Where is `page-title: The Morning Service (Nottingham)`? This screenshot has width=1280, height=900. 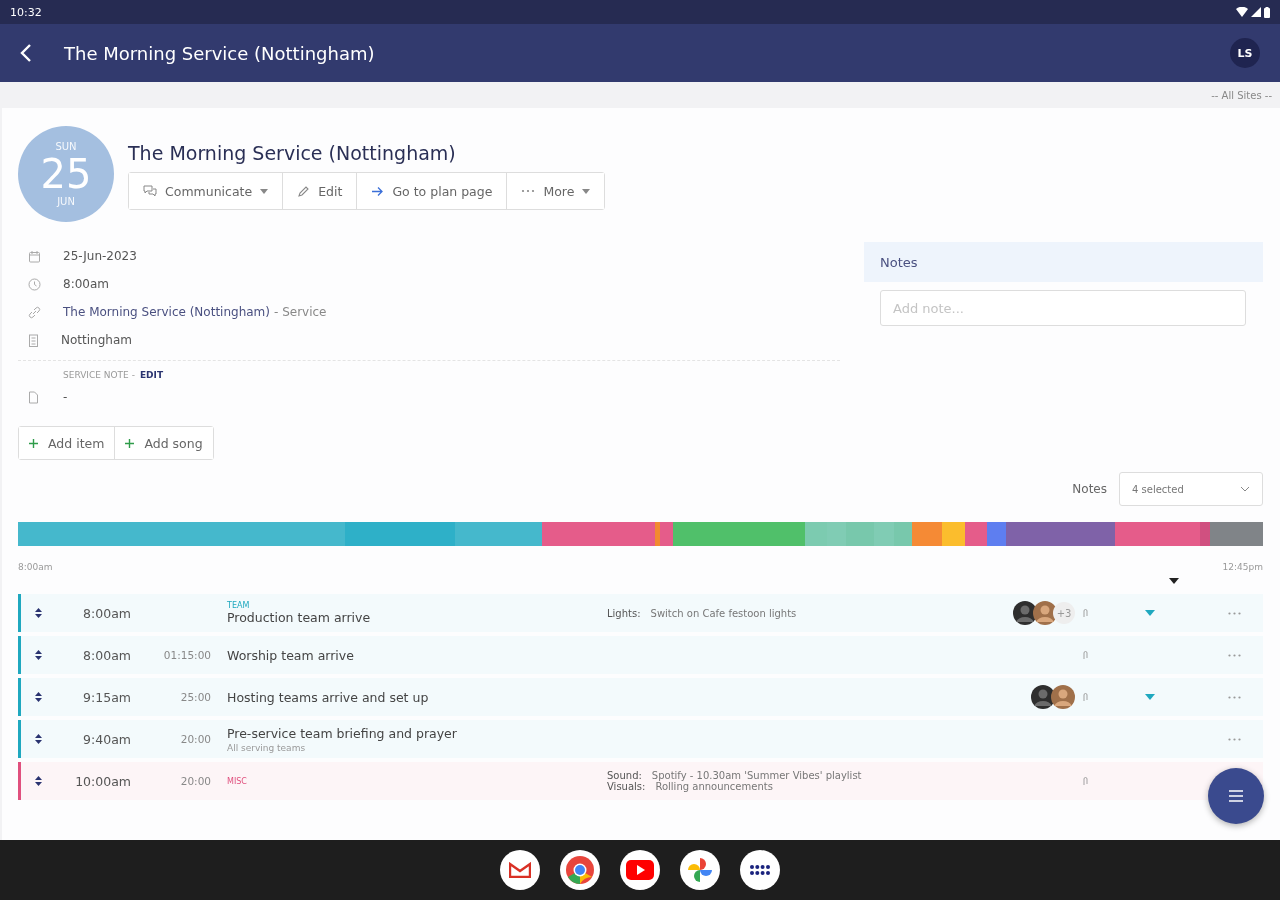
page-title: The Morning Service (Nottingham) is located at coordinates (220, 53).